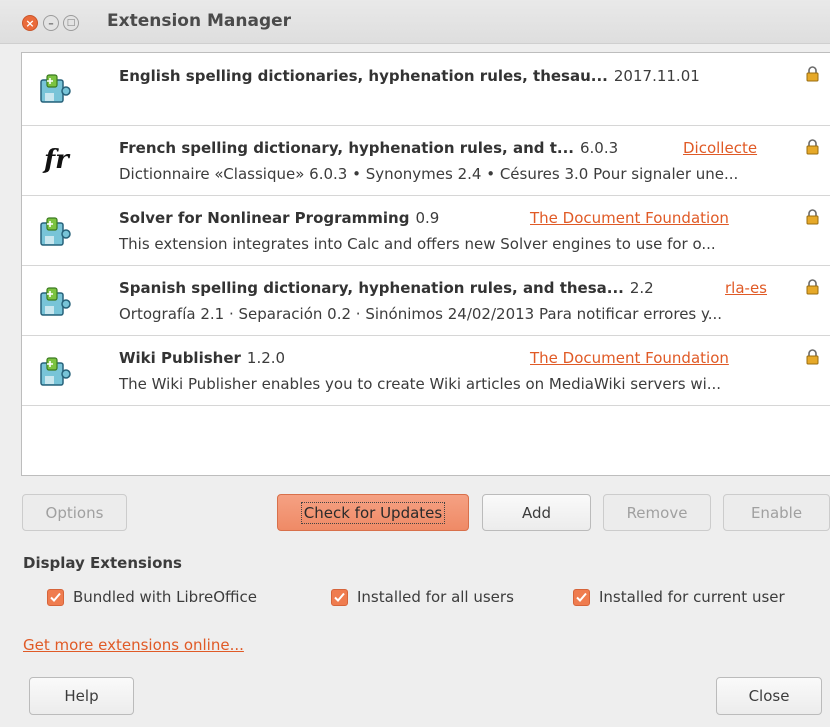 The image size is (830, 727). Describe the element at coordinates (56, 160) in the screenshot. I see `fr-icon: fr` at that location.